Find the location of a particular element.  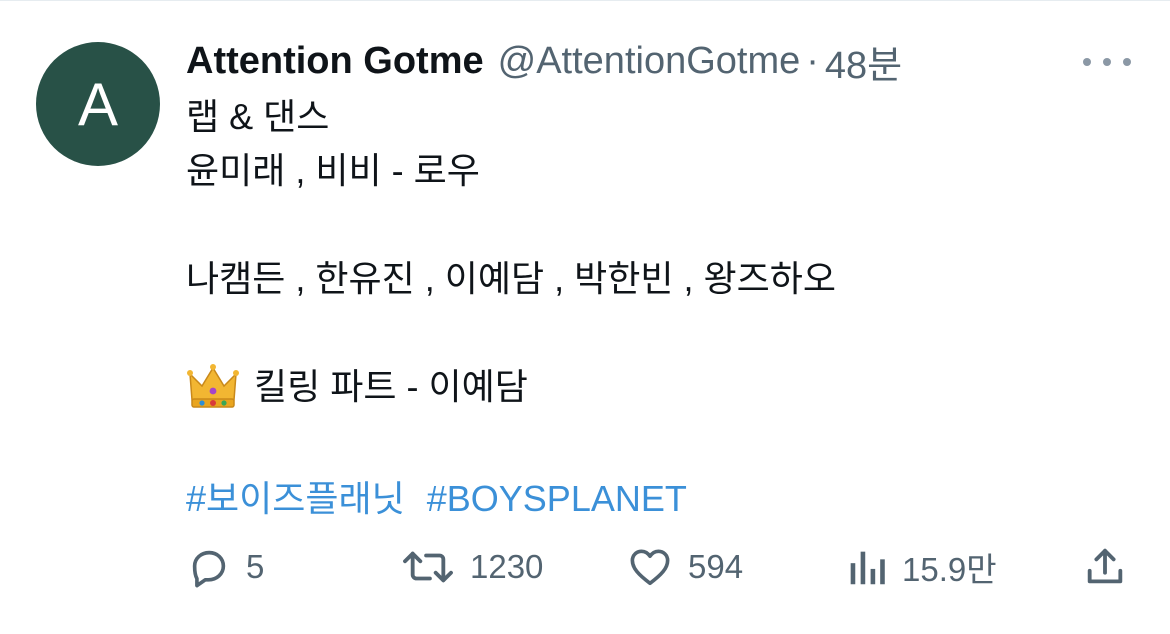

display-name: Attention Gotme is located at coordinates (335, 61).